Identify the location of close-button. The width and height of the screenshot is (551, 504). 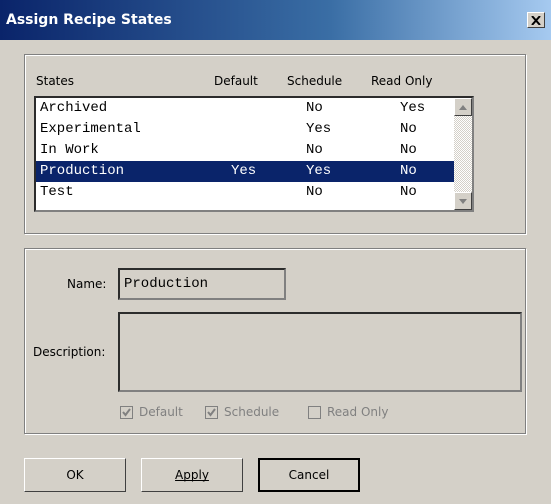
(536, 20).